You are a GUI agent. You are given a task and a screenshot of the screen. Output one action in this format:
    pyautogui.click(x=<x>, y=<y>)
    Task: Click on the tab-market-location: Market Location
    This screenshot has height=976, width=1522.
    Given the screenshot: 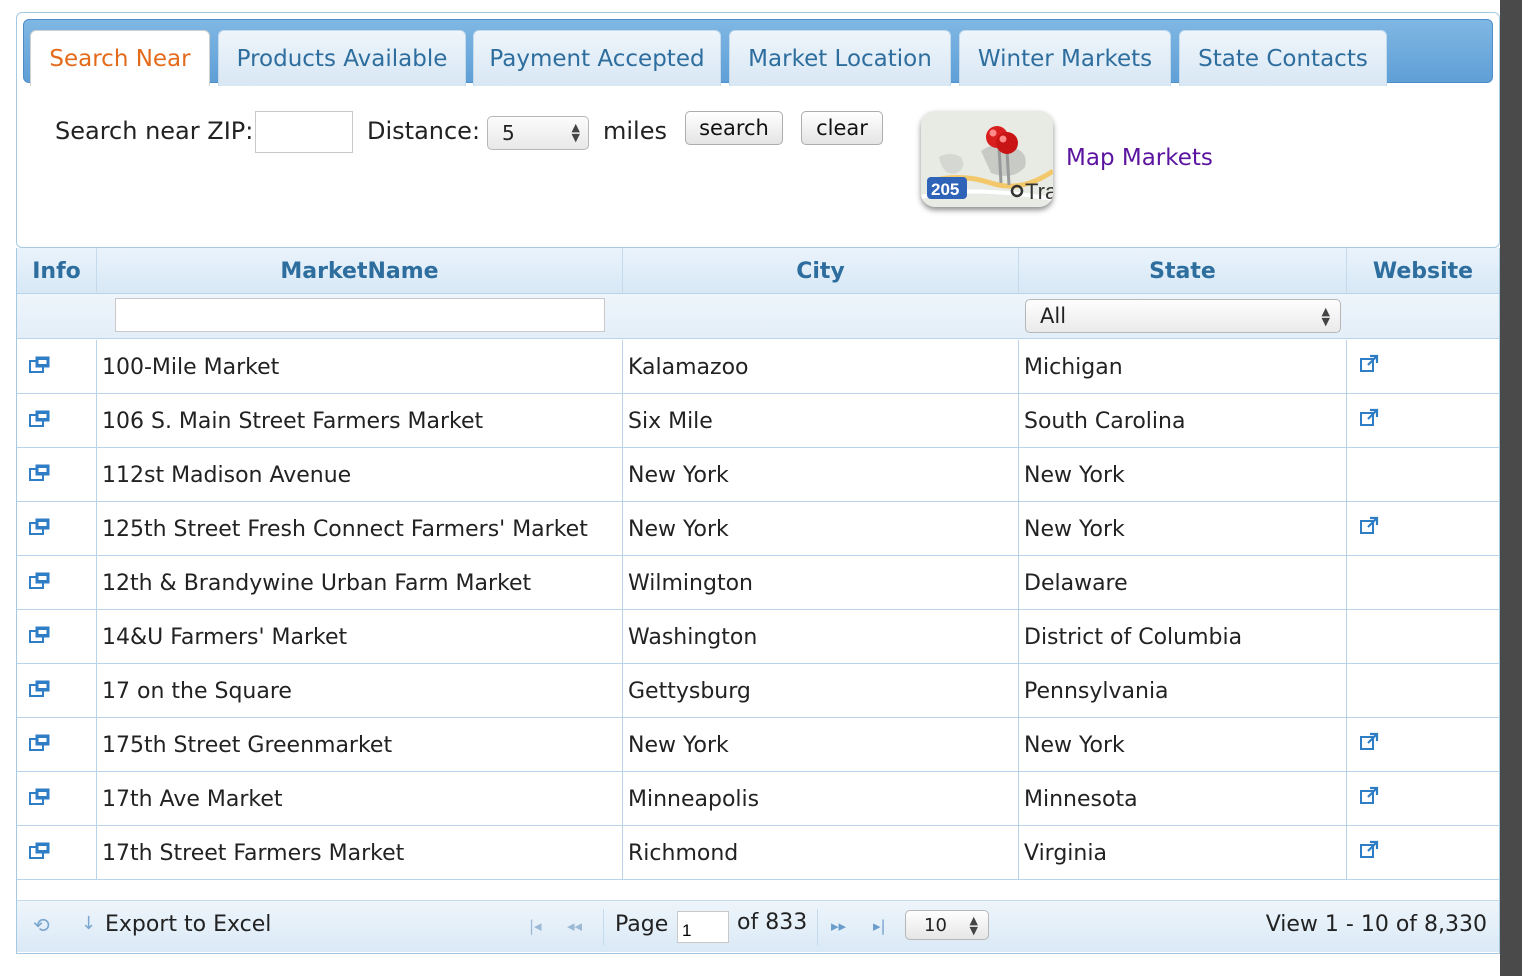 What is the action you would take?
    pyautogui.click(x=840, y=58)
    